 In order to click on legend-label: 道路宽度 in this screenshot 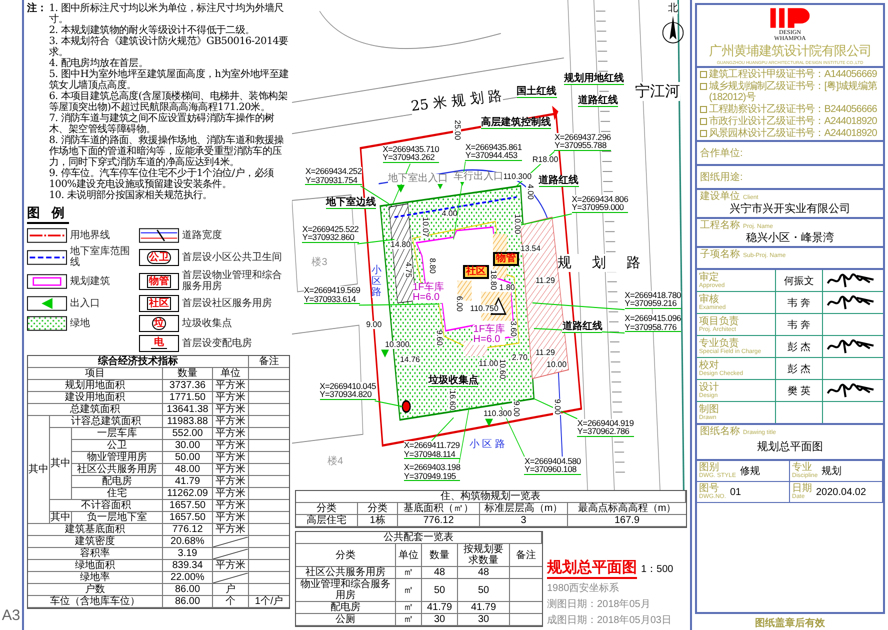, I will do `click(202, 235)`.